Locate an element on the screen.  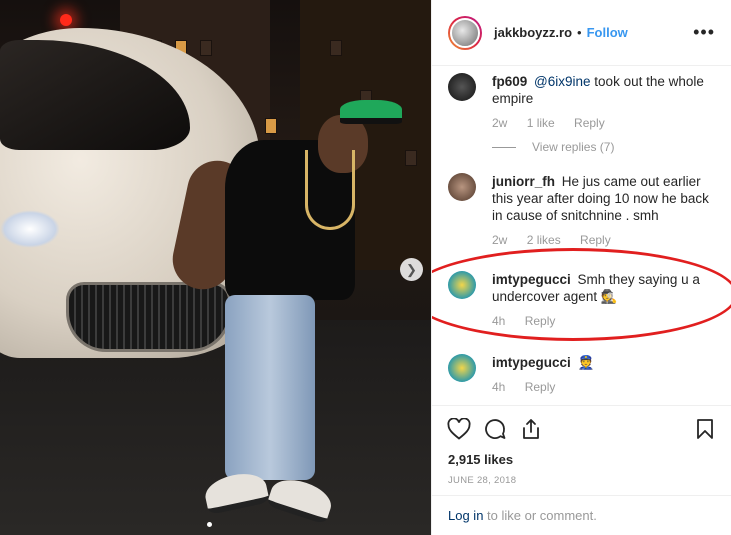
traffic-light is located at coordinates (66, 20).